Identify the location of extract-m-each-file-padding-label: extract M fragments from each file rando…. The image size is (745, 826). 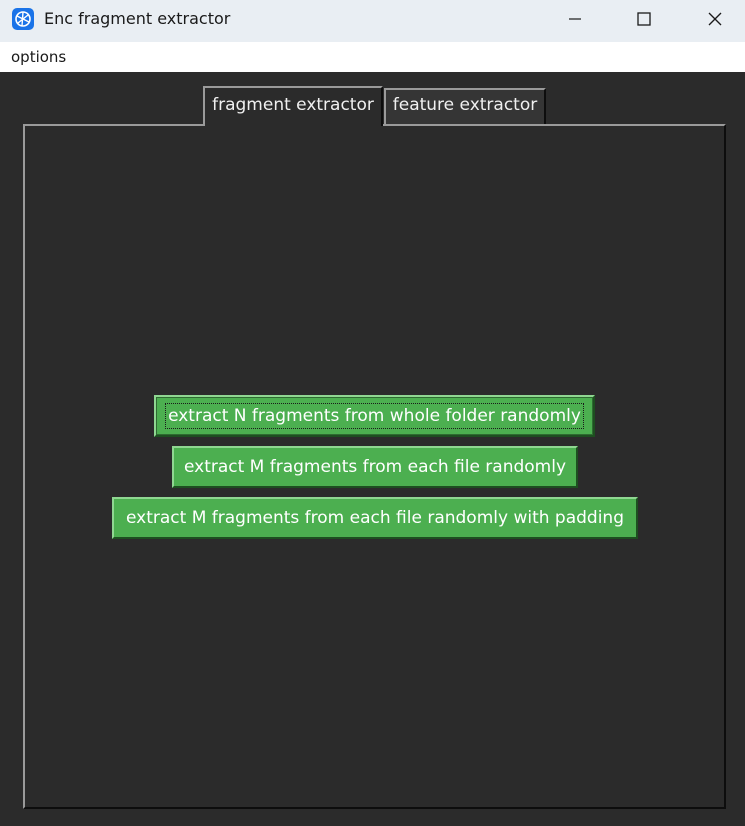
(374, 518).